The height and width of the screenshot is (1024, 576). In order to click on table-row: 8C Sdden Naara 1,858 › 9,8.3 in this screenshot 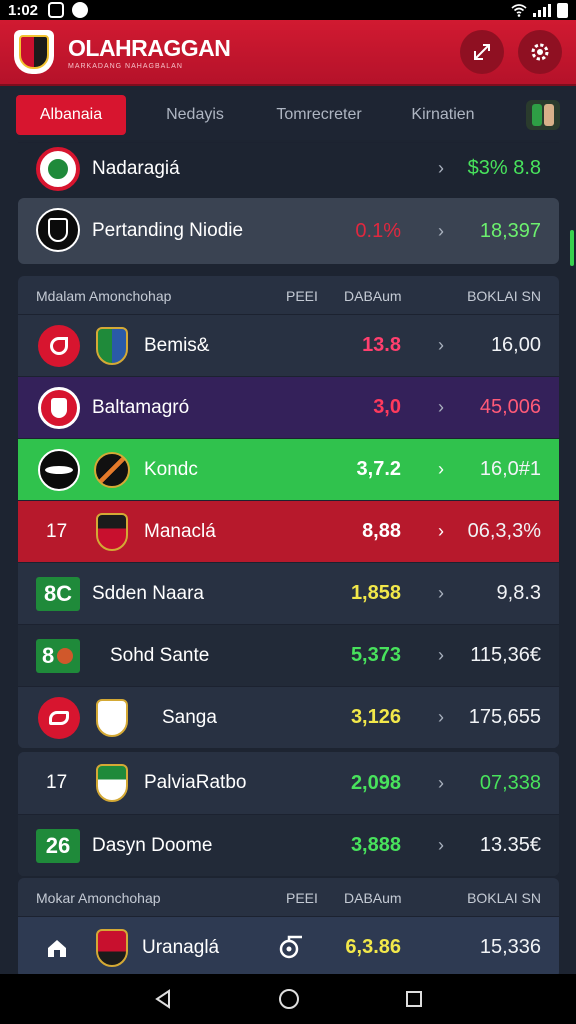, I will do `click(288, 593)`.